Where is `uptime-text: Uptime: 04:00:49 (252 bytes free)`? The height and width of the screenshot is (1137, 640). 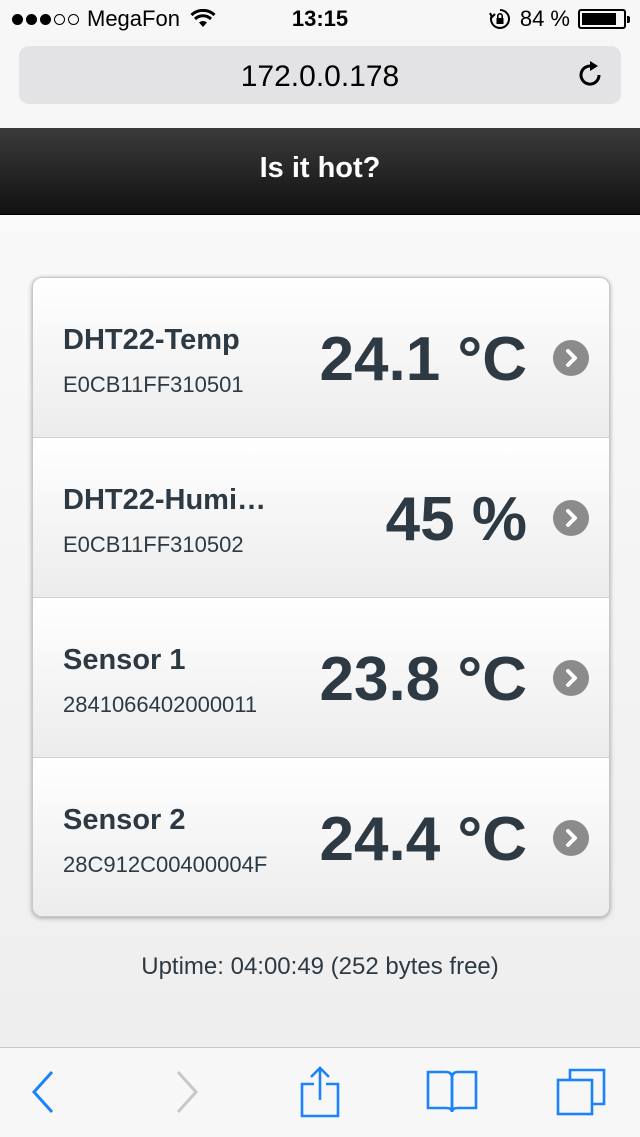 uptime-text: Uptime: 04:00:49 (252 bytes free) is located at coordinates (320, 966).